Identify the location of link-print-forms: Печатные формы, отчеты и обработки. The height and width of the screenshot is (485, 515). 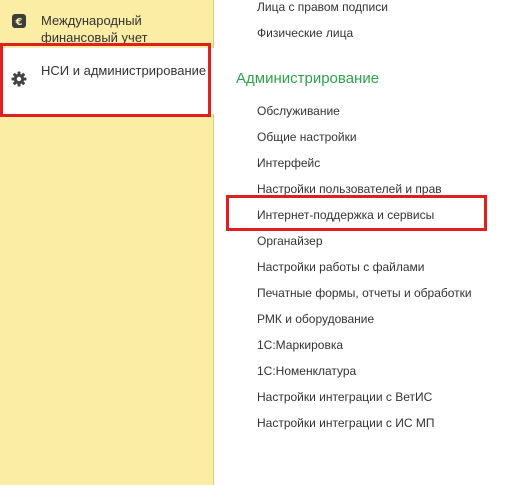
(364, 293).